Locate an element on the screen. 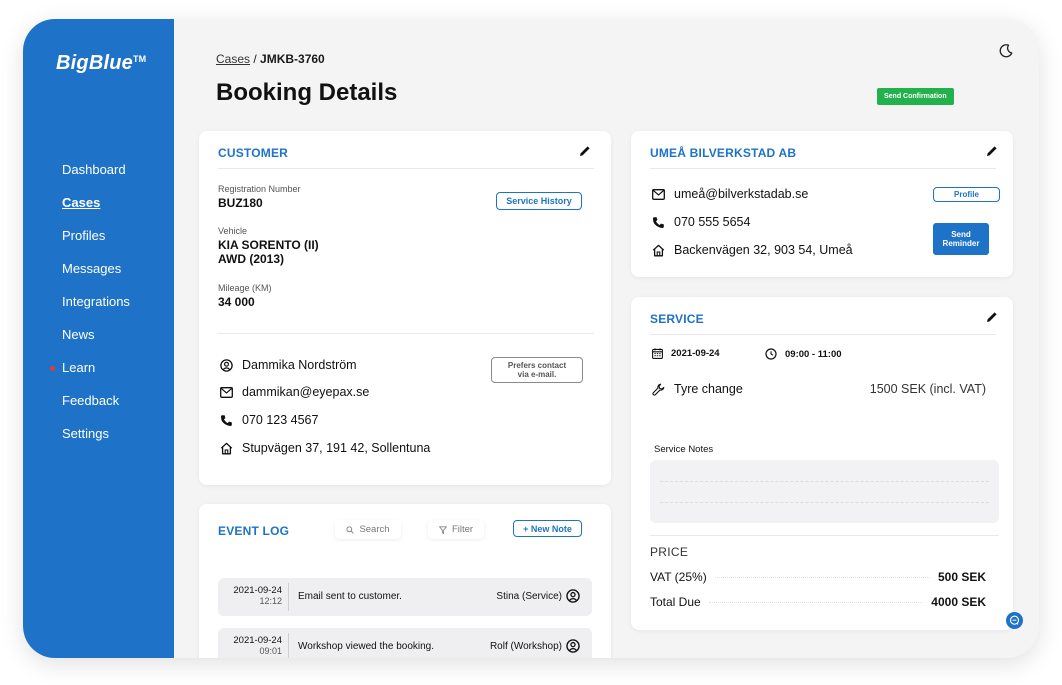 The width and height of the screenshot is (1062, 685). service-card-title: SERVICE is located at coordinates (677, 319).